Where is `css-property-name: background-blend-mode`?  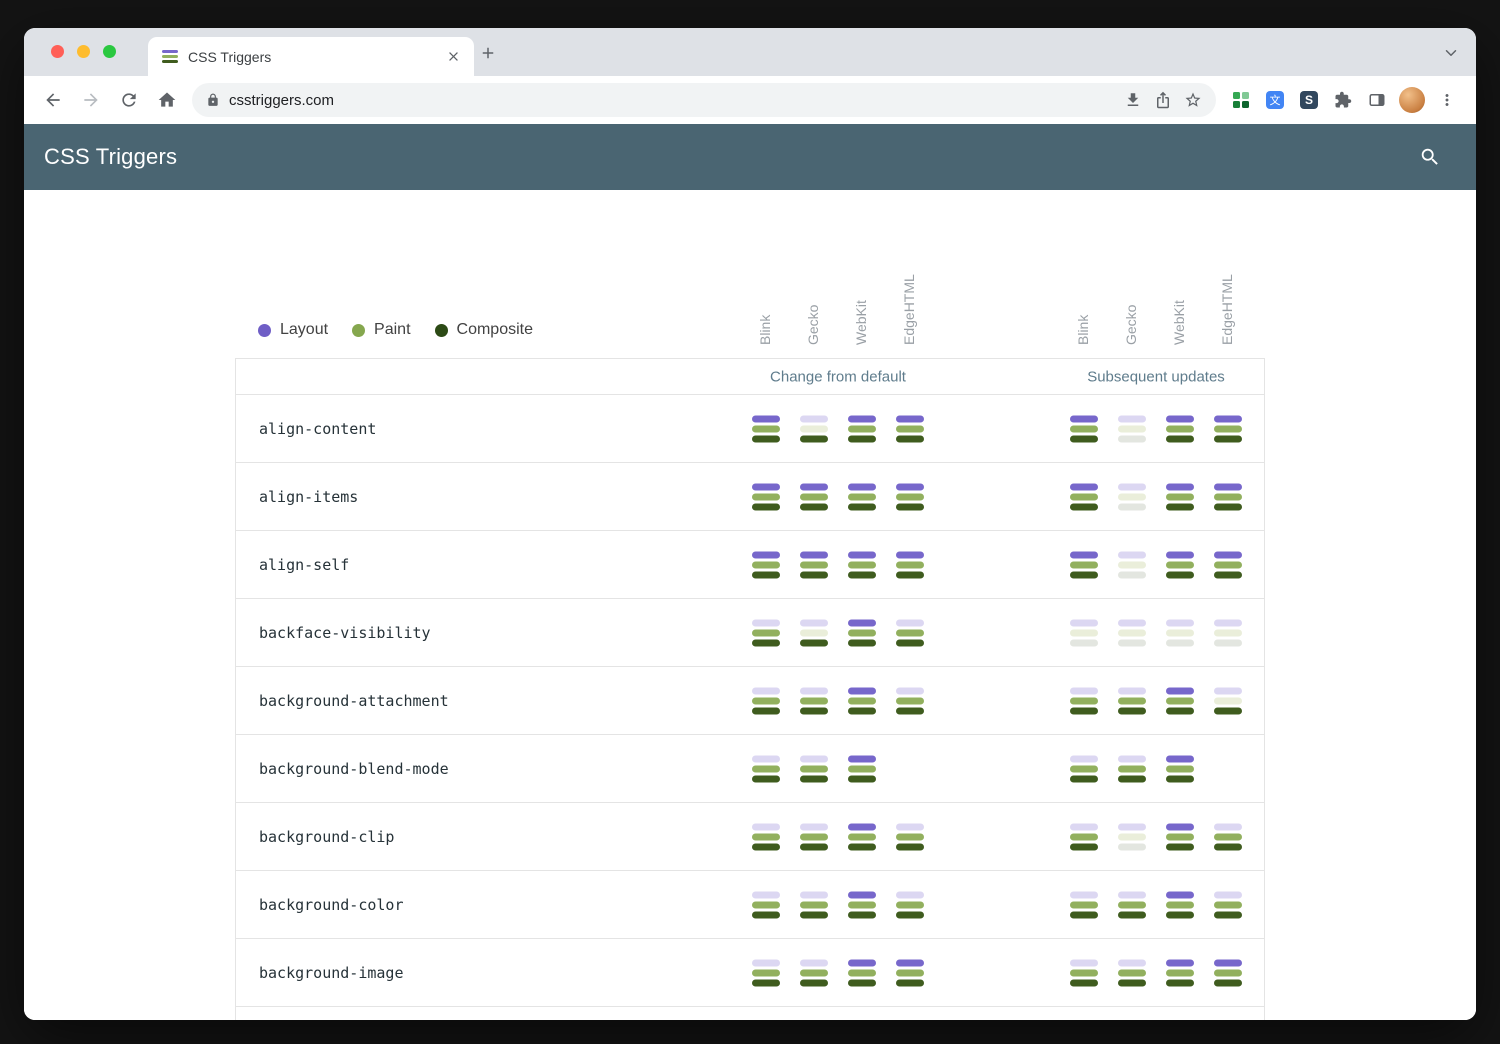
css-property-name: background-blend-mode is located at coordinates (354, 768).